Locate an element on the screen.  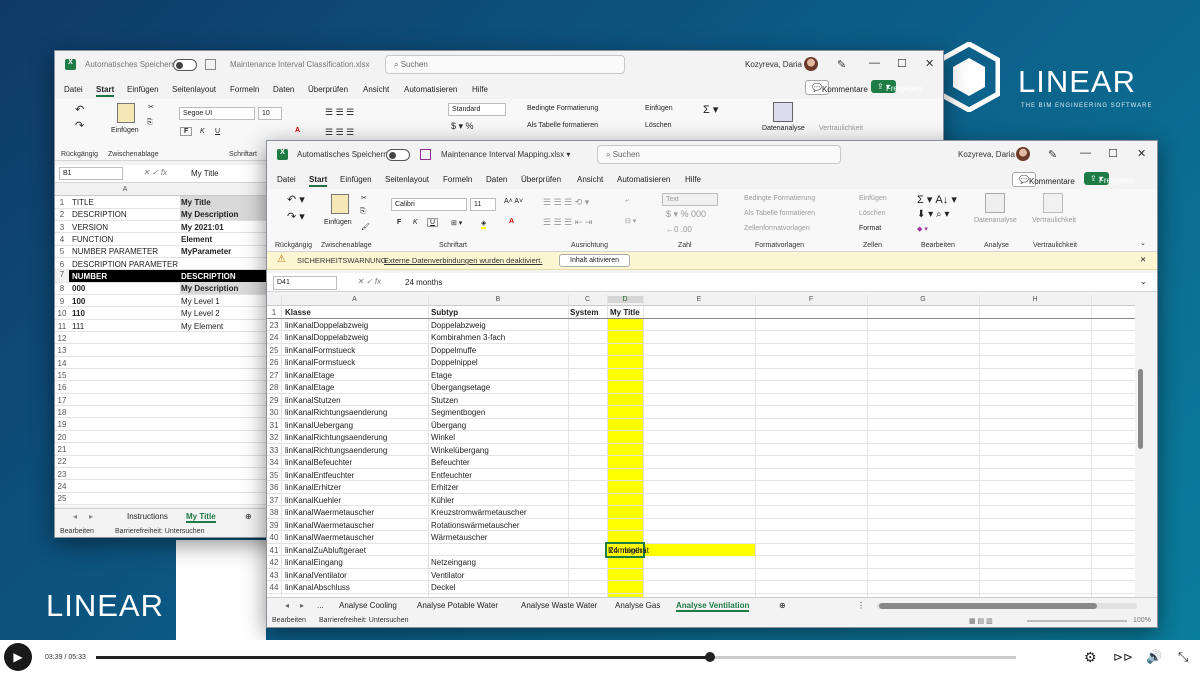
menu-ueberpruefen: Überprüfen is located at coordinates (541, 179).